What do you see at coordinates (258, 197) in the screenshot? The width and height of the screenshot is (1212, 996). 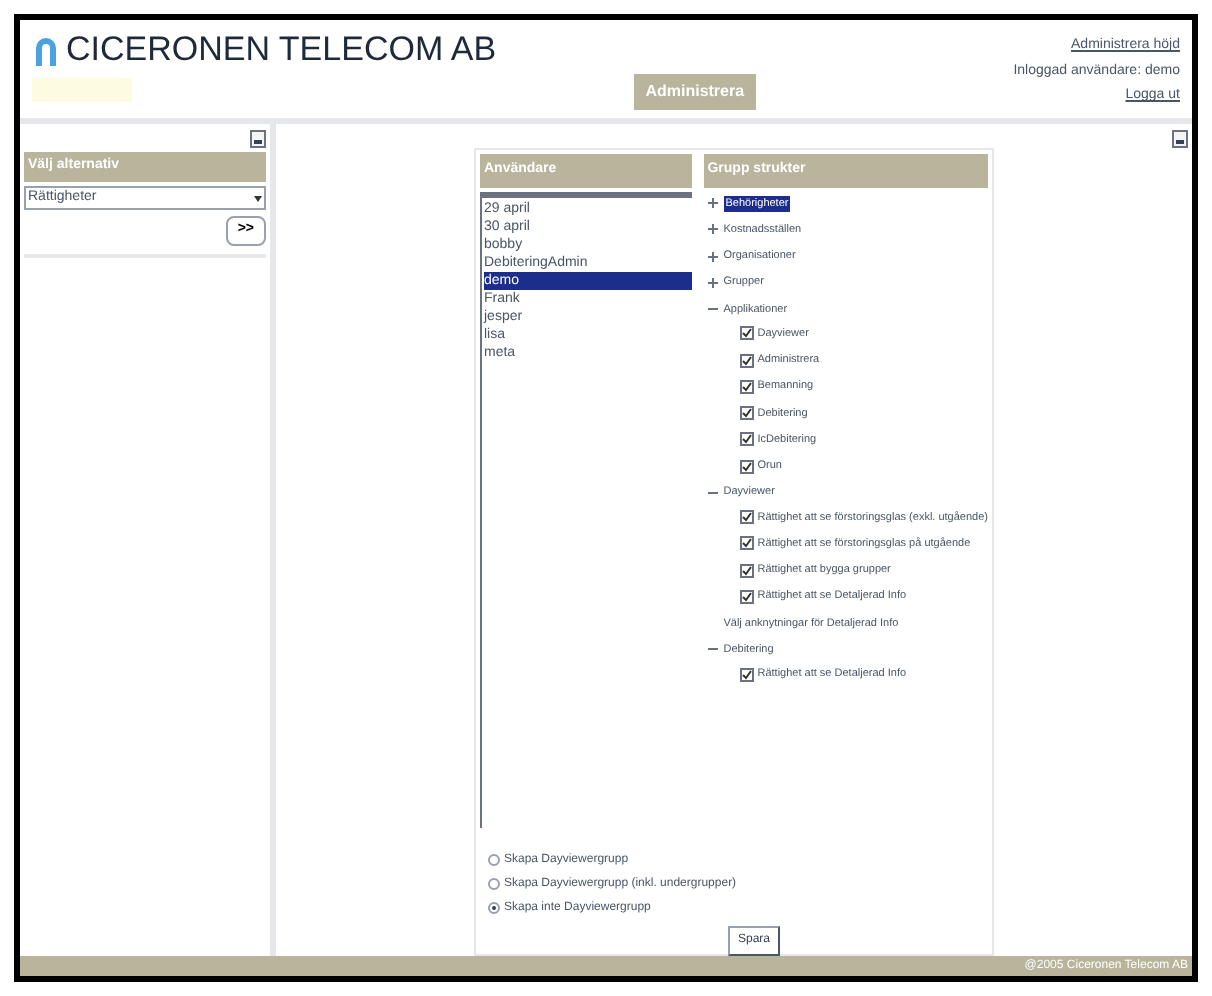 I see `dropdown-arrow-icon` at bounding box center [258, 197].